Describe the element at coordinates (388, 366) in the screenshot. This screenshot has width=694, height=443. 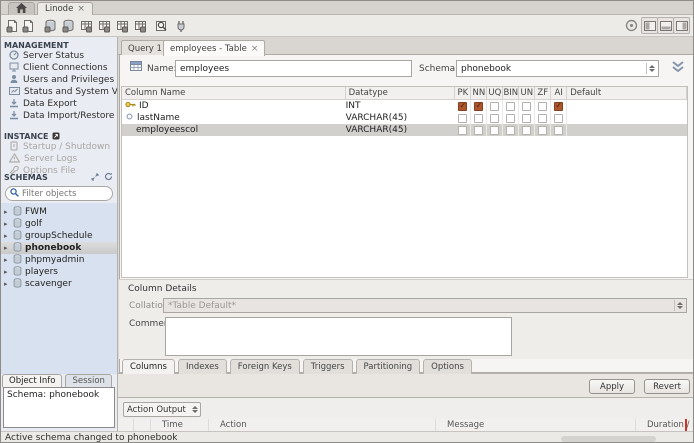
I see `tab-partitioning: Partitioning` at that location.